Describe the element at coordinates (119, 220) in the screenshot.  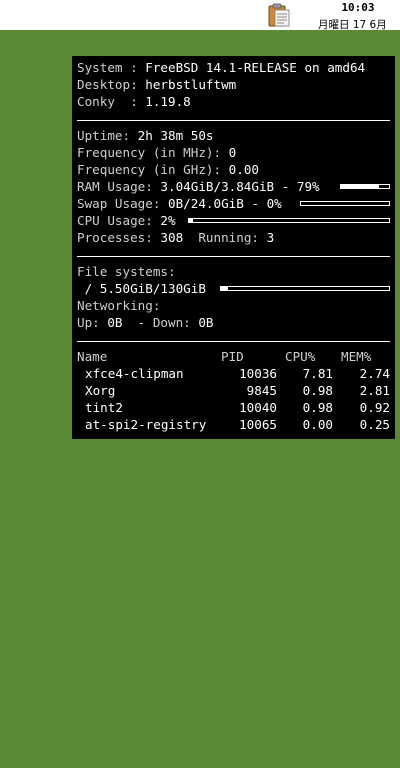
I see `cpu-label: CPU Usage:` at that location.